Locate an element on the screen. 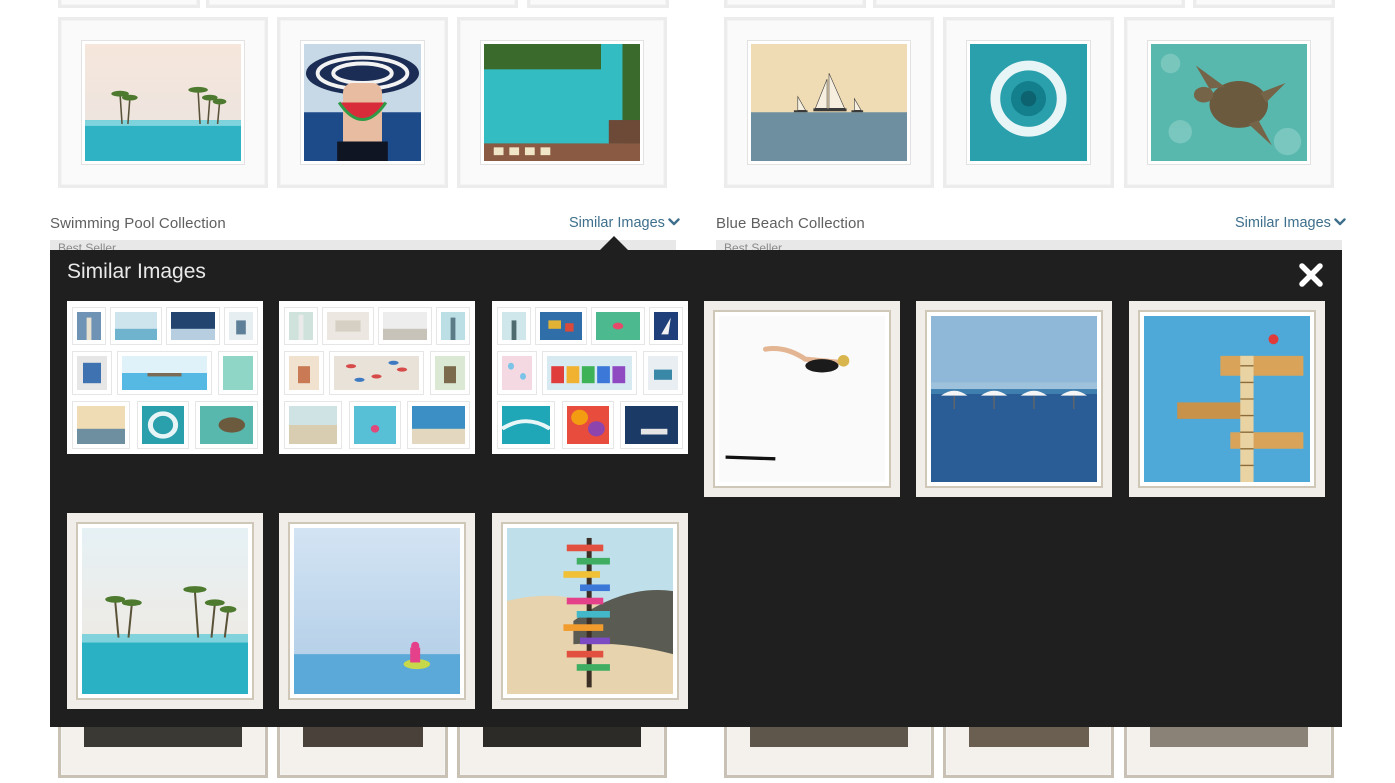 This screenshot has width=1395, height=783. similar-thumb-infinity-pool-umbrellas is located at coordinates (1014, 399).